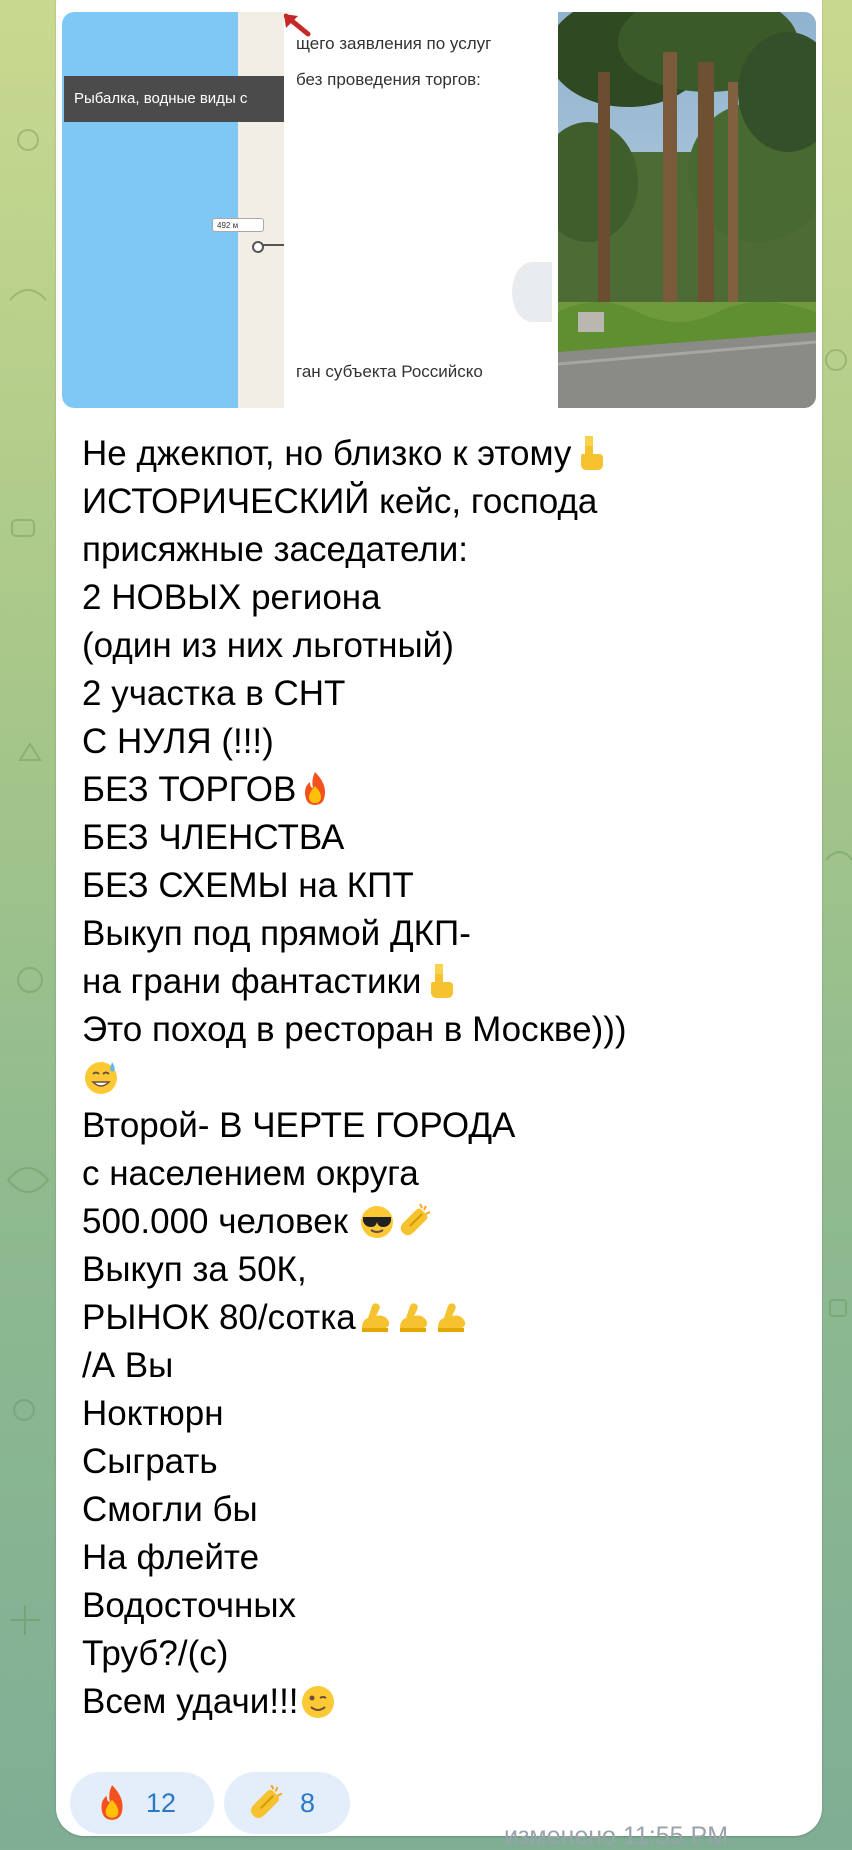  I want to click on message-line: На флейте, so click(171, 1557).